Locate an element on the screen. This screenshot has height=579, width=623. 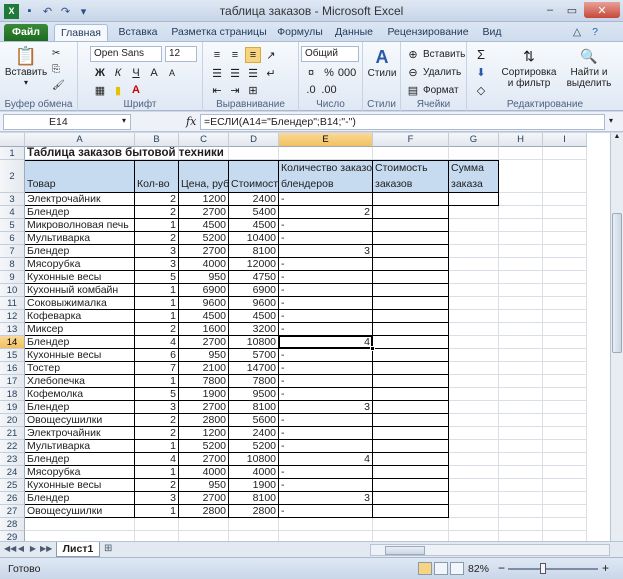
cell-c19: 2700 is located at coordinates (204, 407).